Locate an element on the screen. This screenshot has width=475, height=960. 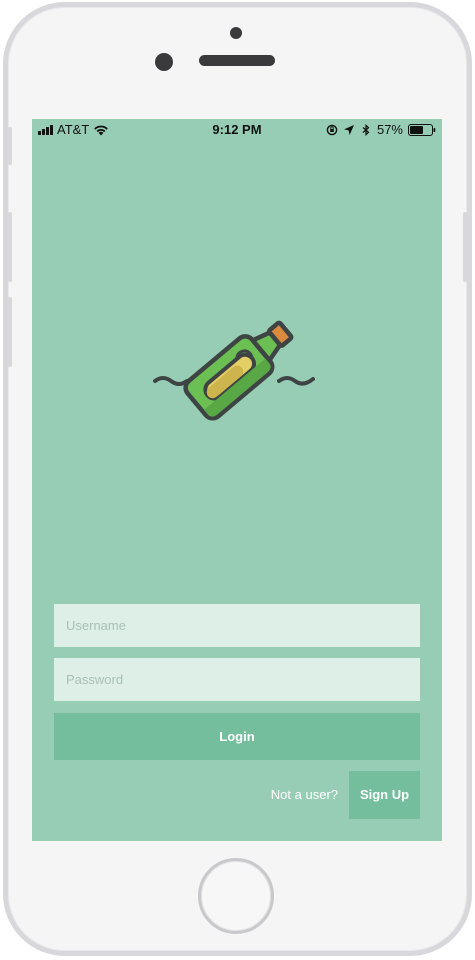
volume-down-button is located at coordinates (10, 332).